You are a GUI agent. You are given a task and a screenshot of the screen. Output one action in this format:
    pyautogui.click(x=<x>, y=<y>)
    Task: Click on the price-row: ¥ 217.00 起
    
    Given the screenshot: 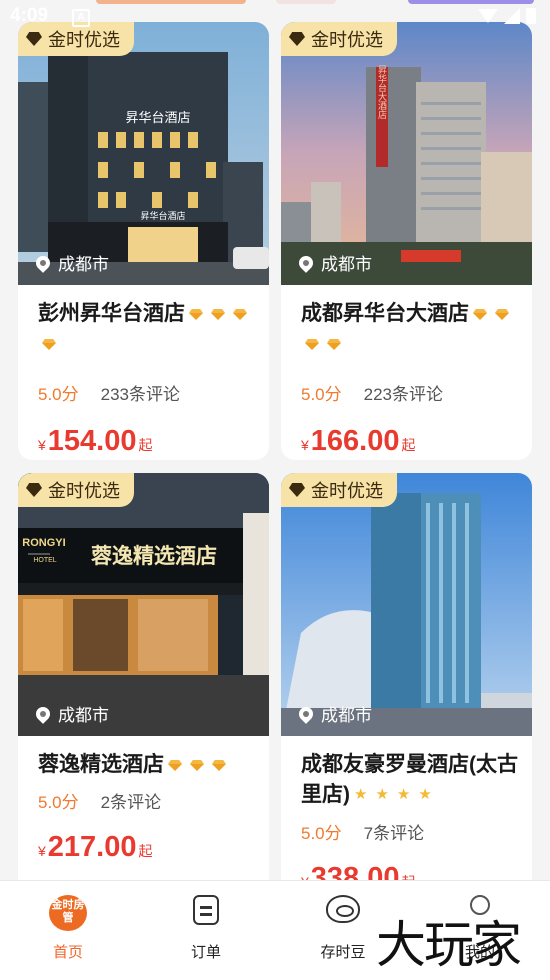 What is the action you would take?
    pyautogui.click(x=95, y=847)
    